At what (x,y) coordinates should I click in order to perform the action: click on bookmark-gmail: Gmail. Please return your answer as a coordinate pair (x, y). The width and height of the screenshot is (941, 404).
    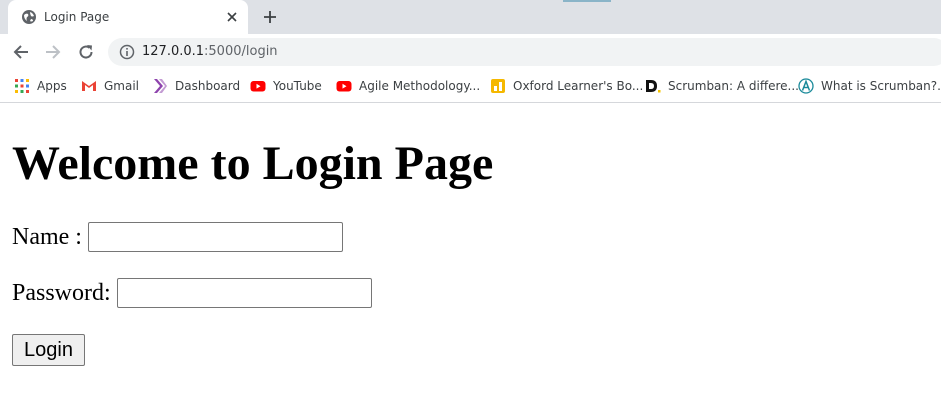
    Looking at the image, I should click on (110, 86).